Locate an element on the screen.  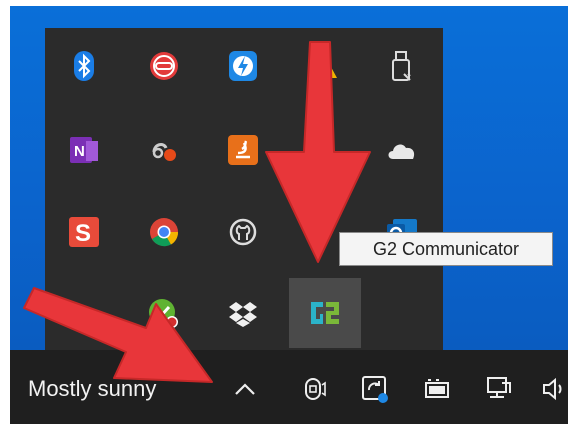
green-check-app-icon is located at coordinates (164, 314).